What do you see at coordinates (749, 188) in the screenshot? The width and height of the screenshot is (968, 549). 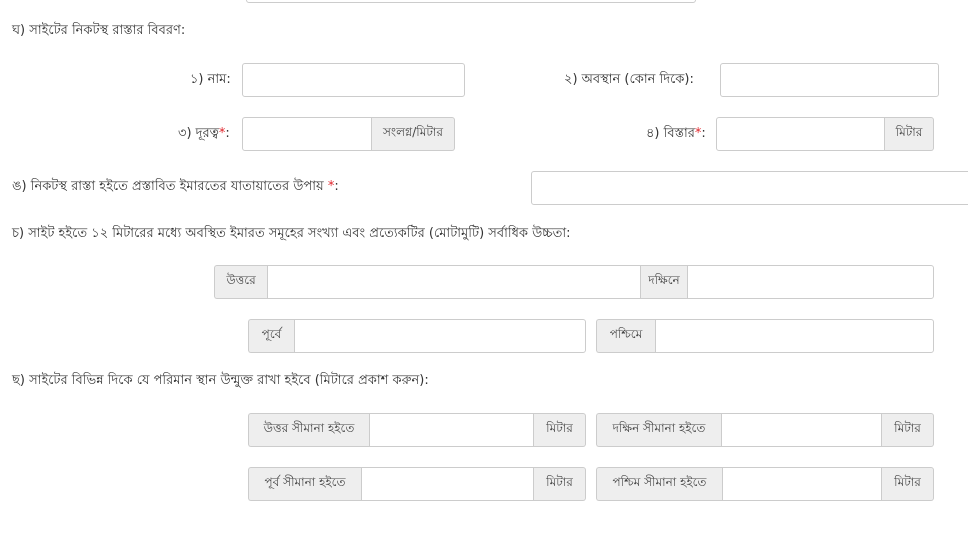 I see `access-route-input` at bounding box center [749, 188].